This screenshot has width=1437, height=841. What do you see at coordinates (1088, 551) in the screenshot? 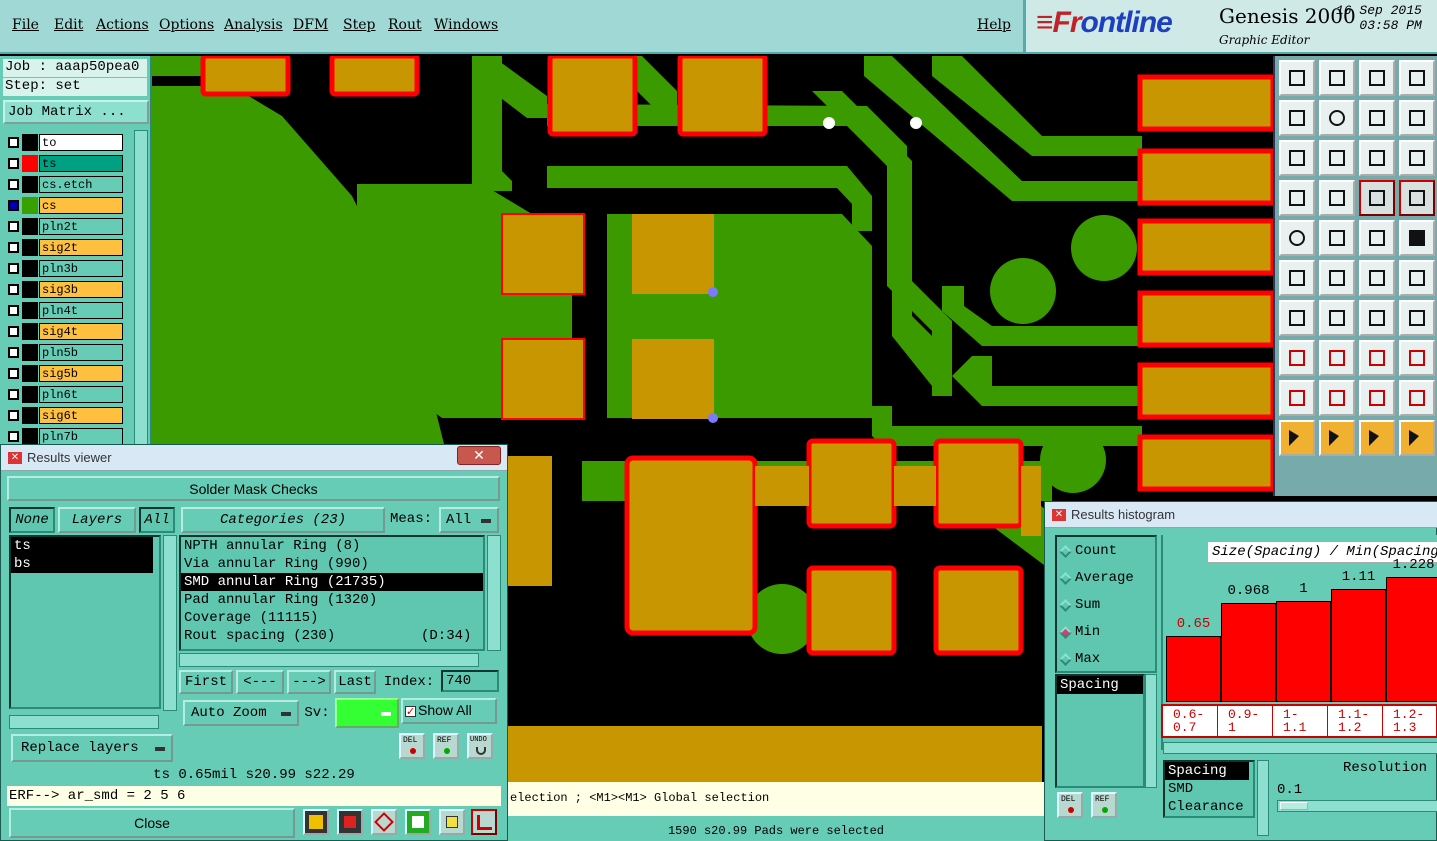
I see `radio-count: Count` at bounding box center [1088, 551].